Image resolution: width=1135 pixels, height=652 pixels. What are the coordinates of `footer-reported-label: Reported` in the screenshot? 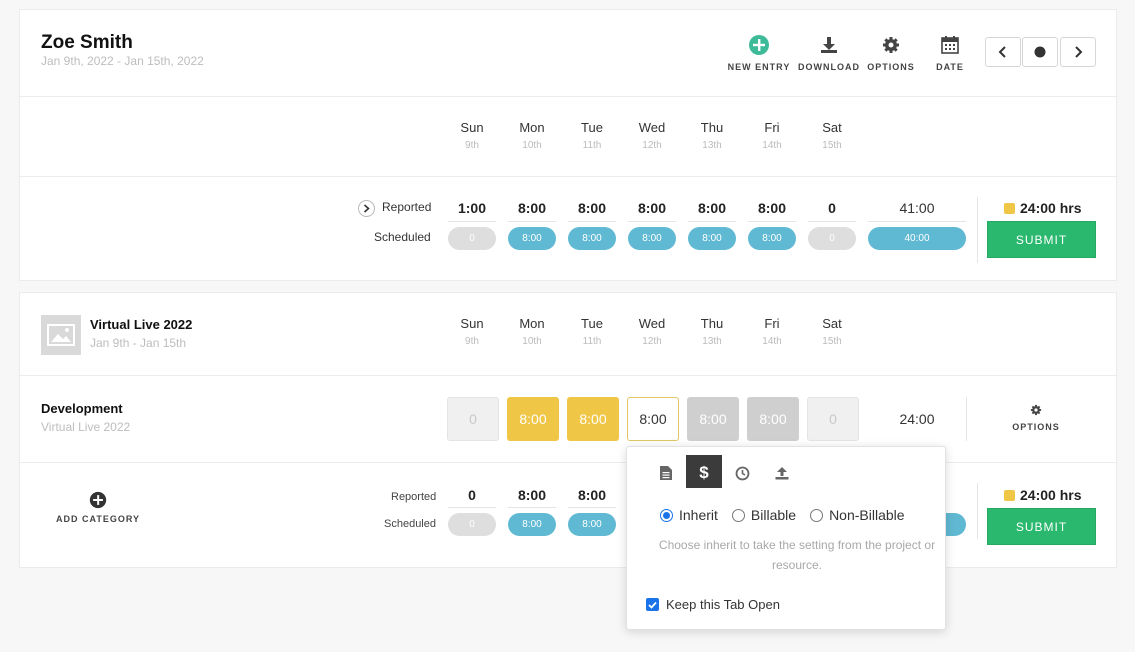 It's located at (414, 497).